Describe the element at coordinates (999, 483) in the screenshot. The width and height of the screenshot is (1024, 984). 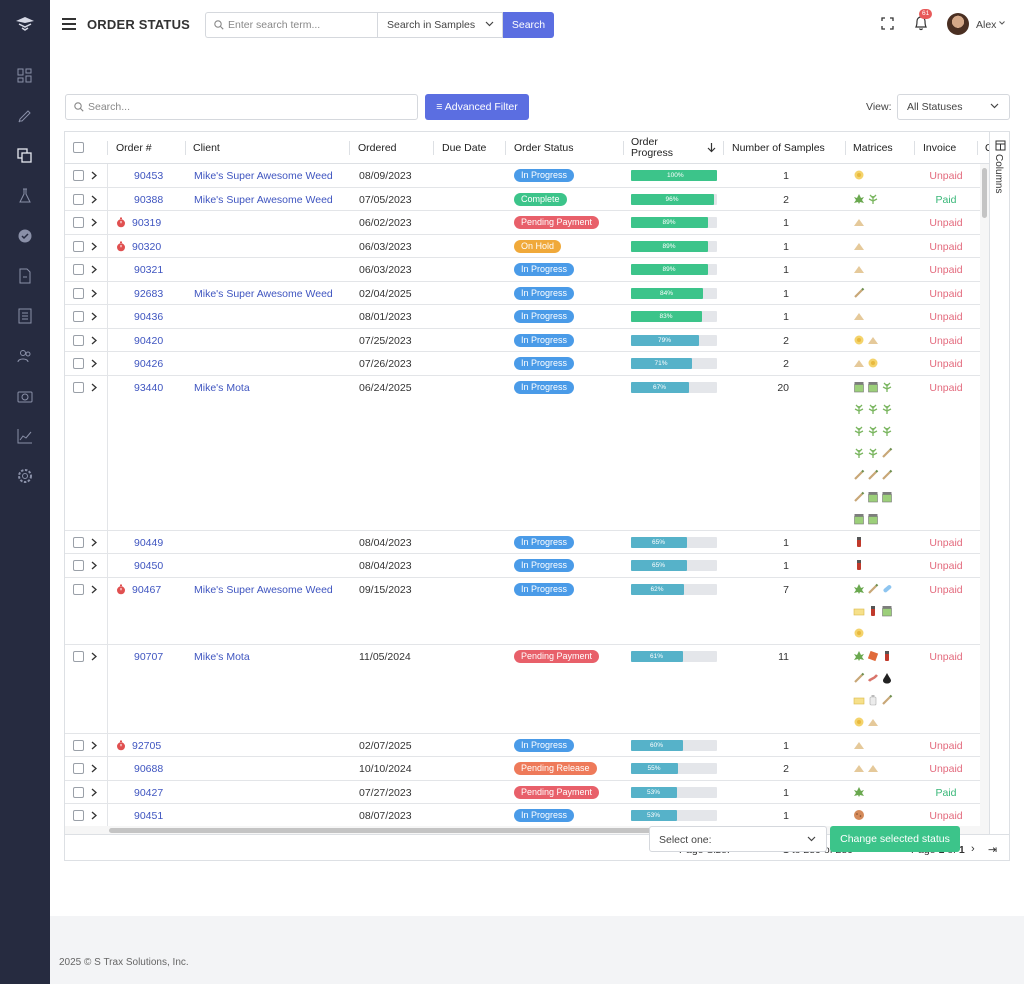
I see `columns-side-panel: Columns` at that location.